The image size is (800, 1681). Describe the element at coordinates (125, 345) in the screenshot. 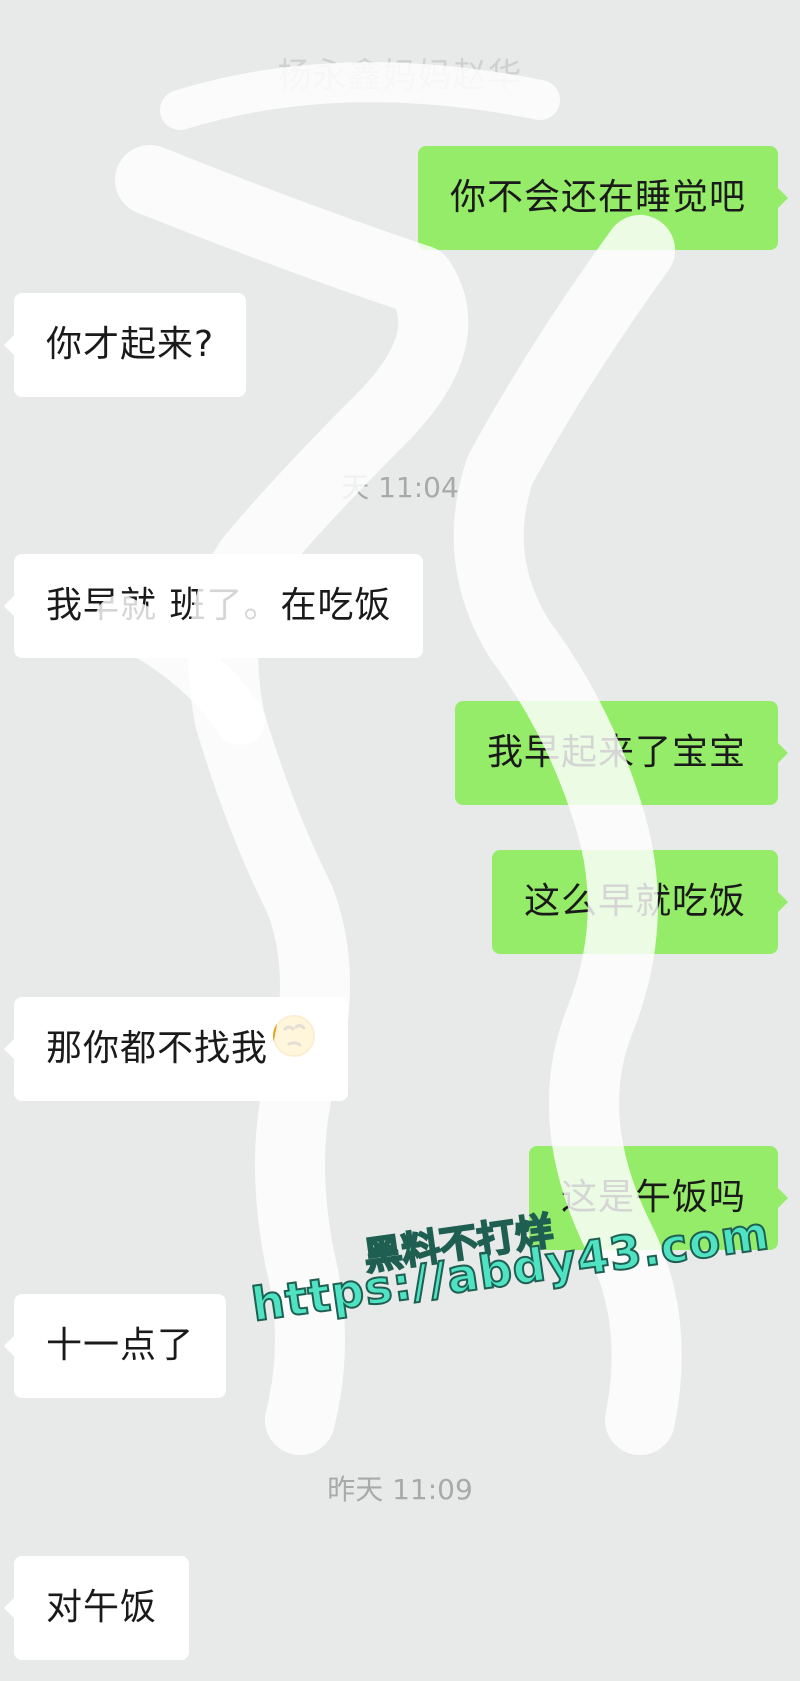

I see `message-bubble-incoming: 你才起来?` at that location.